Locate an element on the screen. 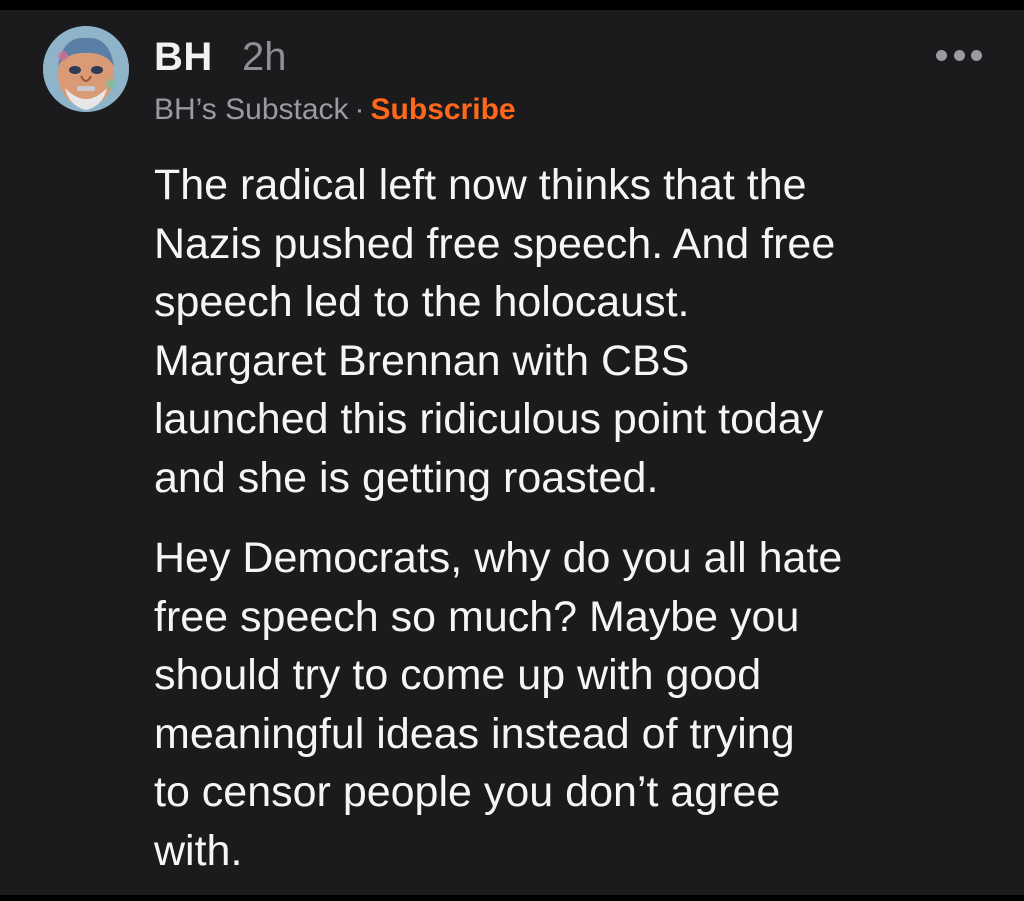  more-options-button is located at coordinates (959, 55).